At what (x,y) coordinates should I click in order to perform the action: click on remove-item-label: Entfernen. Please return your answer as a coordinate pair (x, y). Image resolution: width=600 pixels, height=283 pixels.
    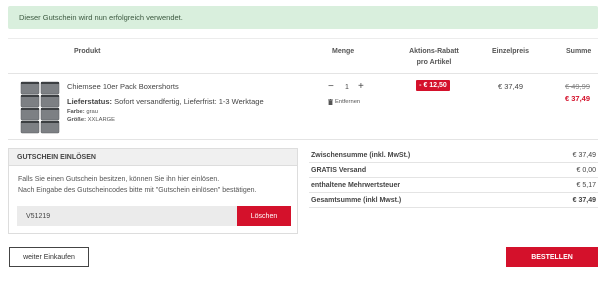
    Looking at the image, I should click on (348, 102).